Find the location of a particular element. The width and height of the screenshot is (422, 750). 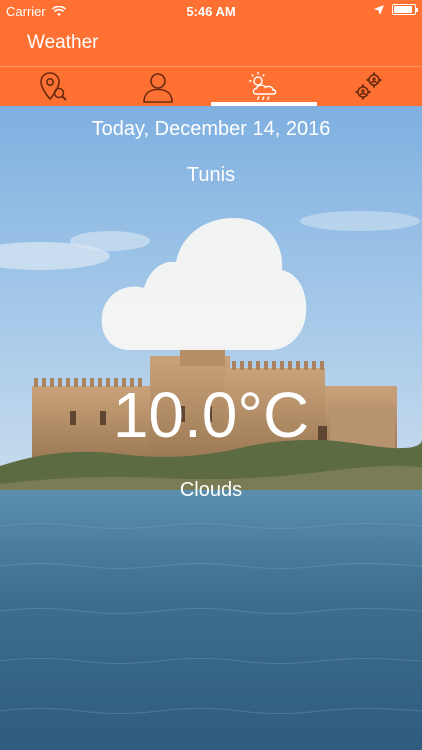

user-icon is located at coordinates (158, 87).